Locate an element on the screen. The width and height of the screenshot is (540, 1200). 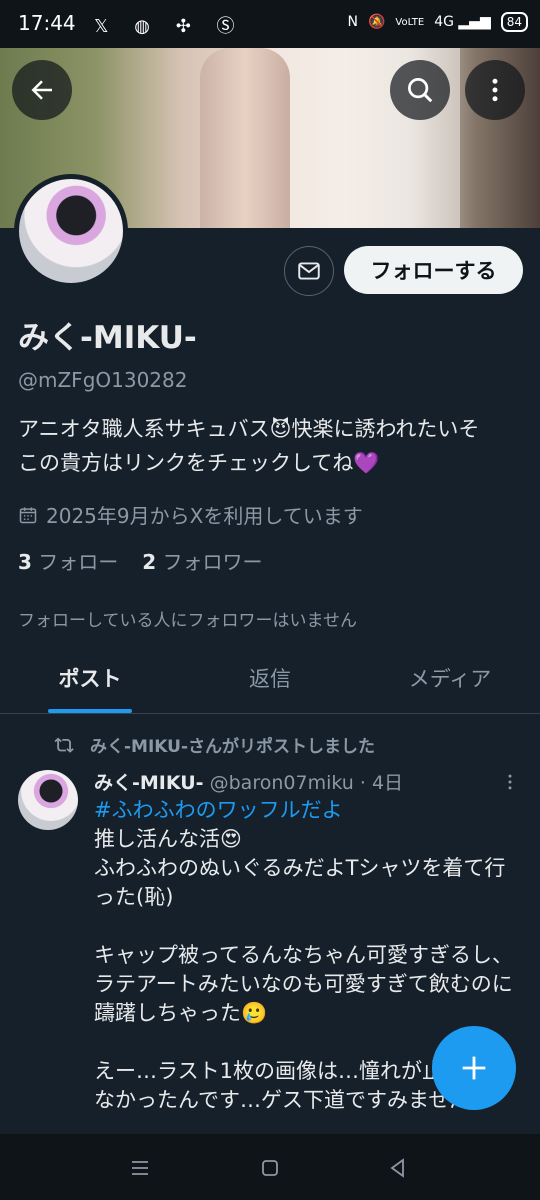
followers-link: 2 フォロワー is located at coordinates (202, 560).